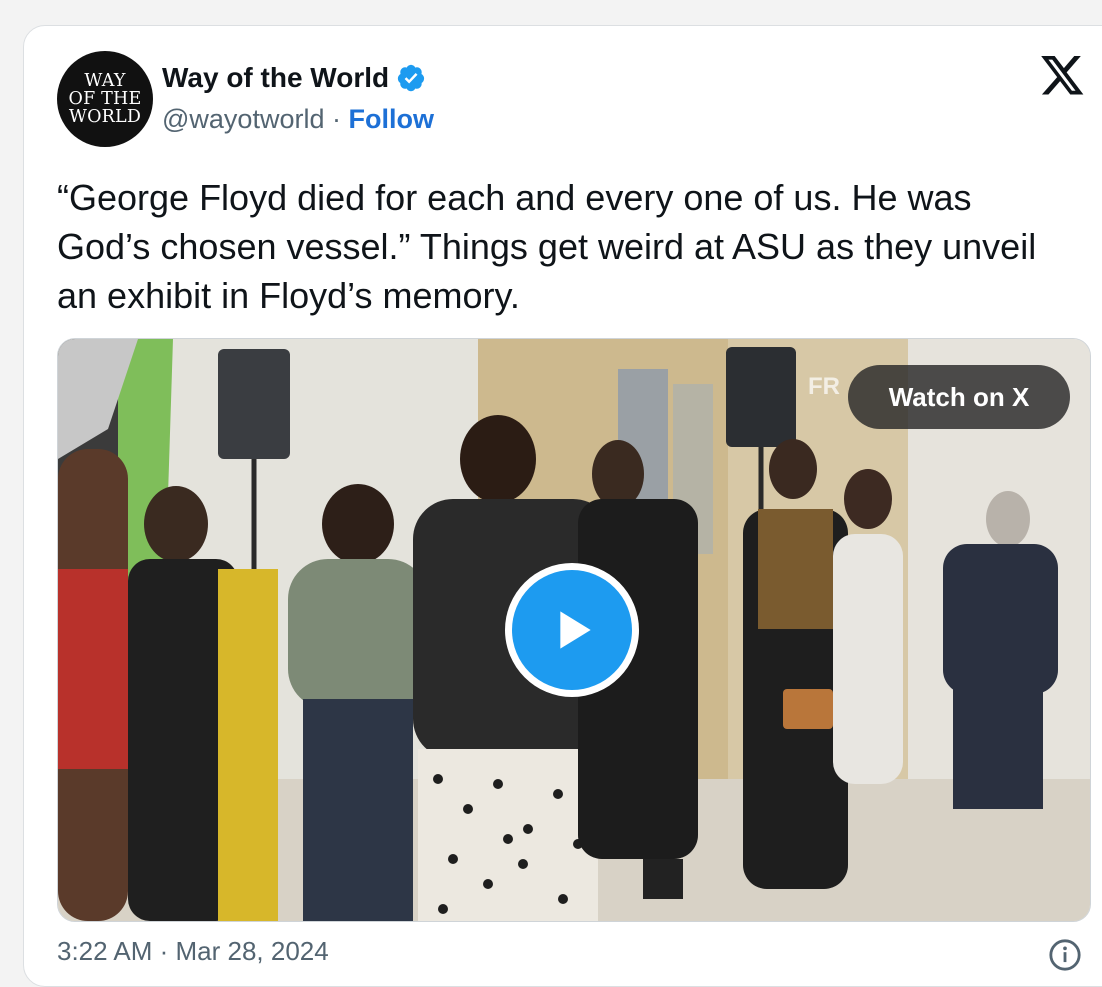  What do you see at coordinates (105, 81) in the screenshot?
I see `avatar-text-line-1: WAY` at bounding box center [105, 81].